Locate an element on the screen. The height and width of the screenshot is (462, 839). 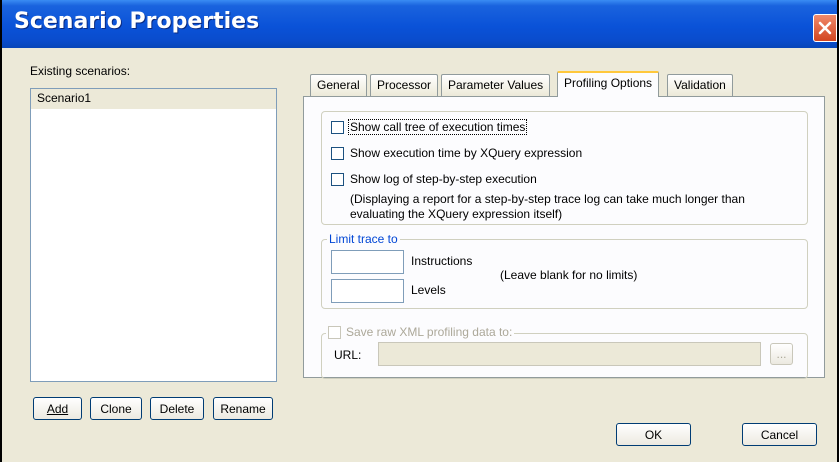
url-label: URL: is located at coordinates (348, 355).